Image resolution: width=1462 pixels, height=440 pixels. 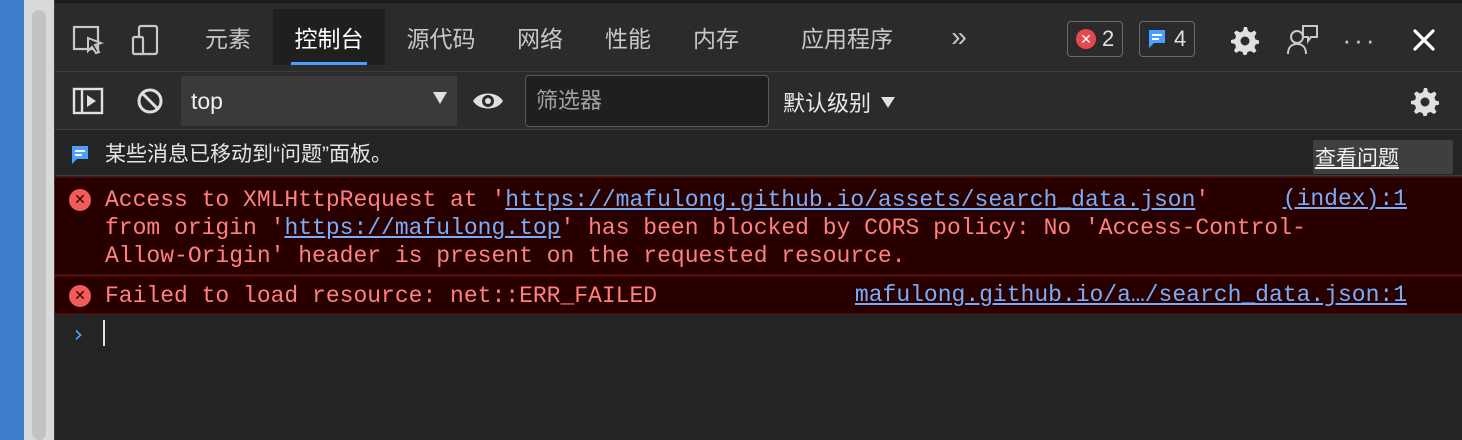 I want to click on error-text: from origin ', so click(x=195, y=228).